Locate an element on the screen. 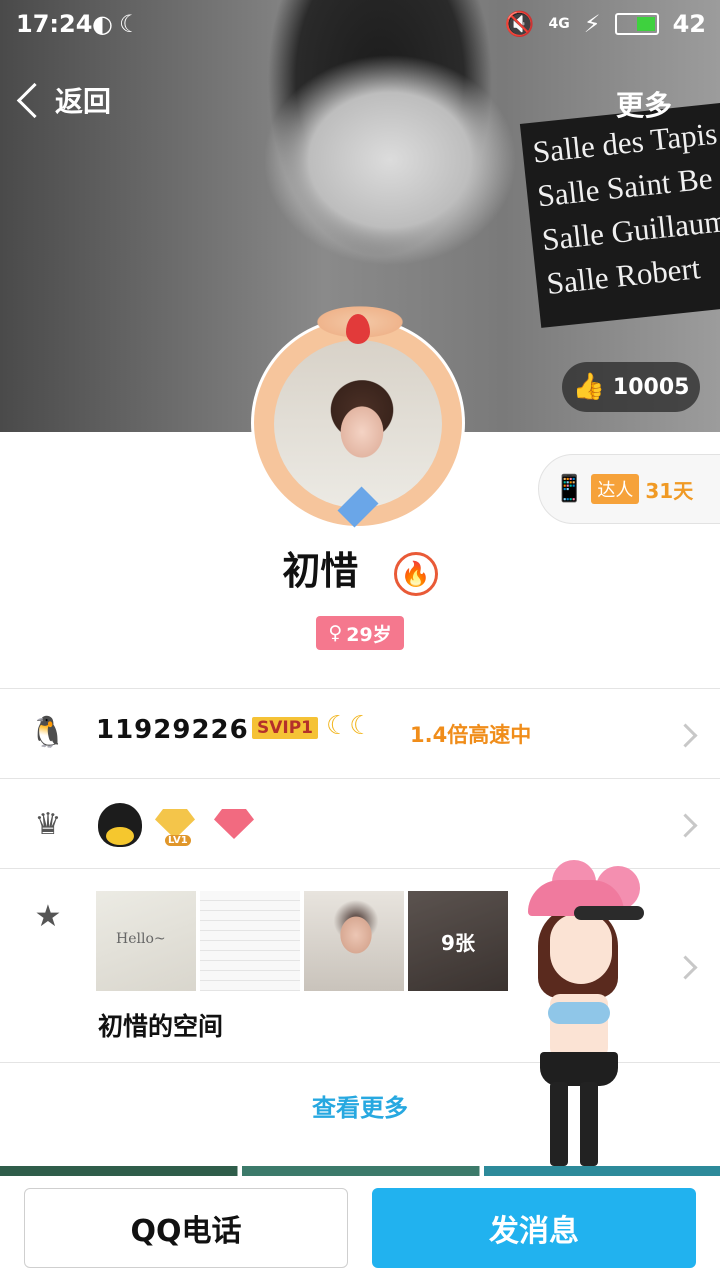 Image resolution: width=720 pixels, height=1280 pixels. photo-caption: Hello~ is located at coordinates (141, 939).